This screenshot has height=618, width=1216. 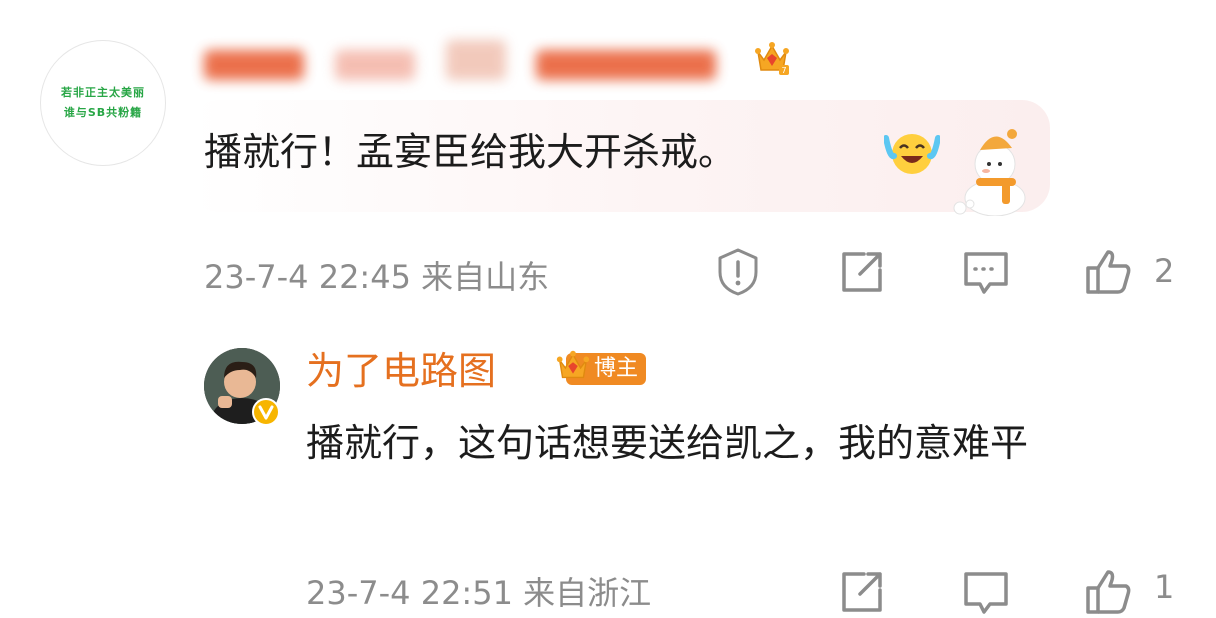 I want to click on report-icon, so click(x=738, y=272).